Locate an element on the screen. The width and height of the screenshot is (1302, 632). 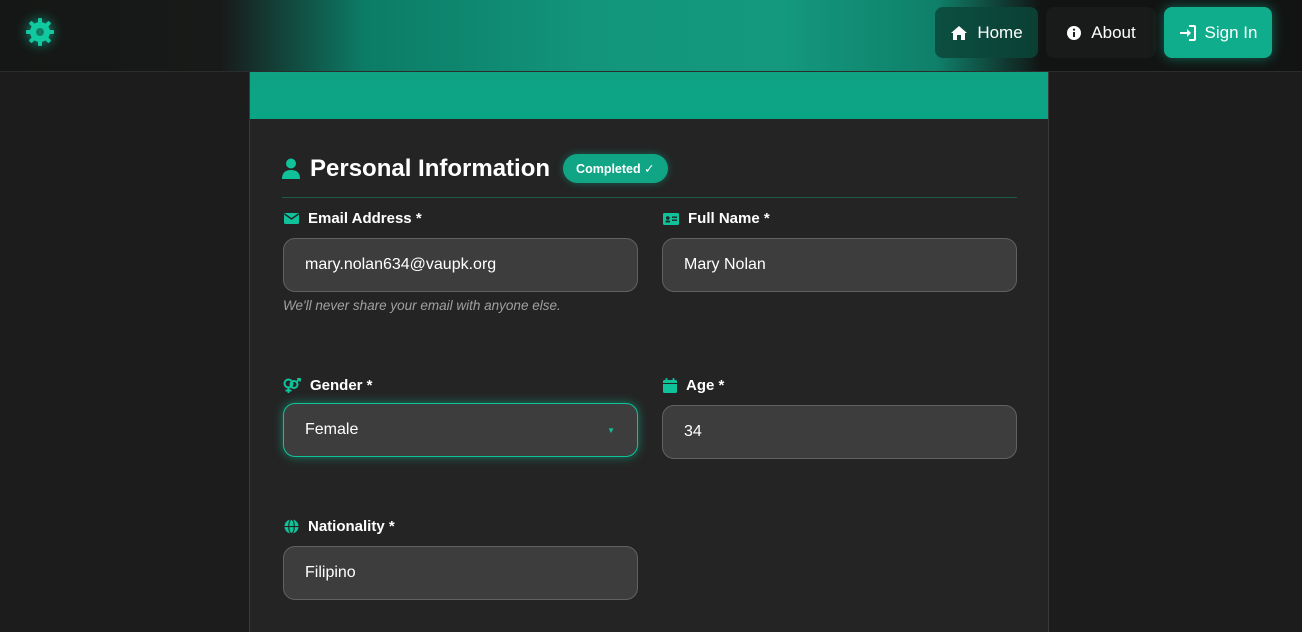
nav-home-button: Home is located at coordinates (986, 32).